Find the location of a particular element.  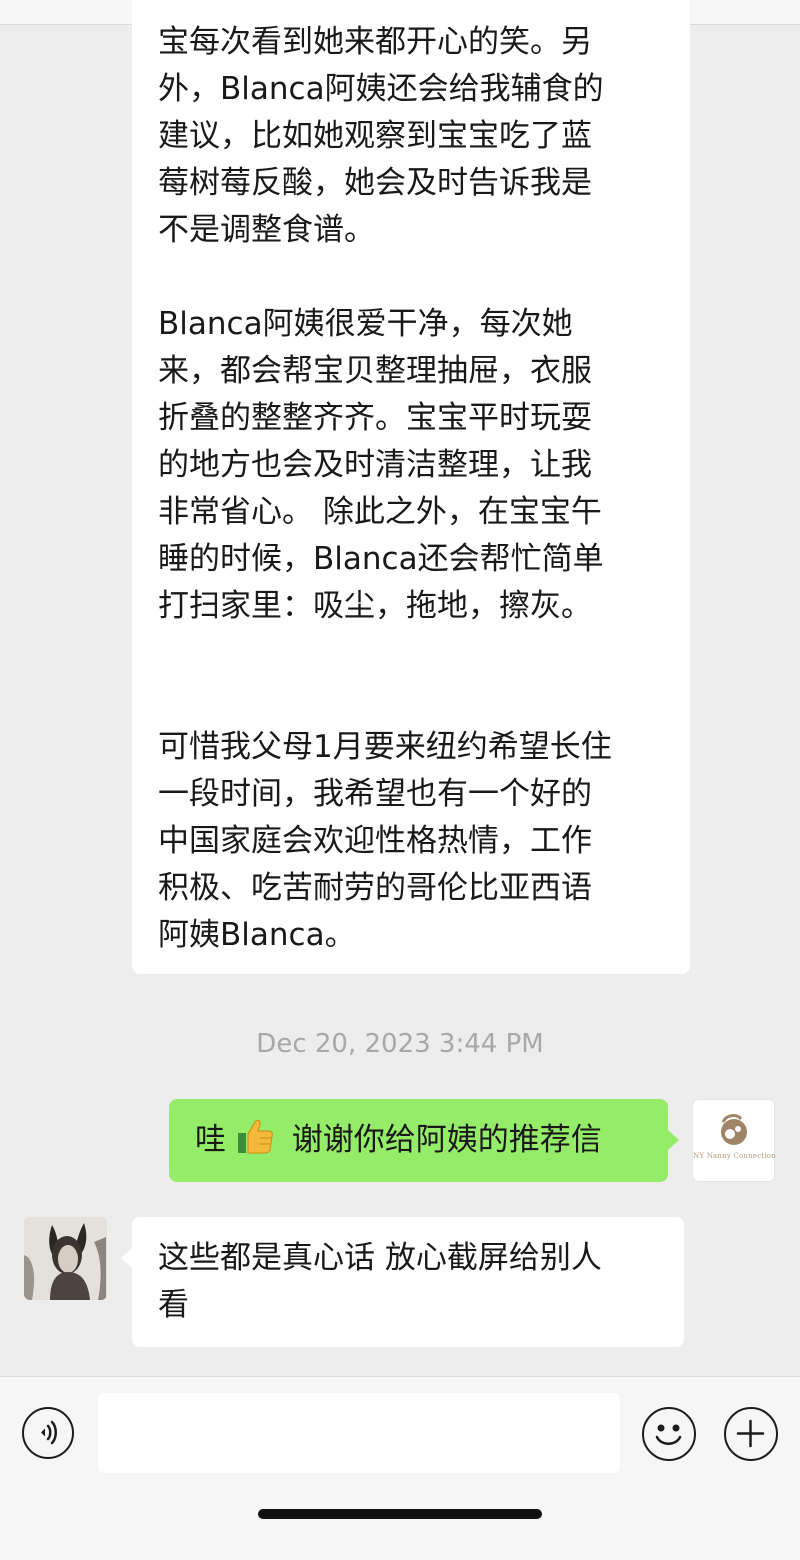

voice-icon is located at coordinates (49, 1432).